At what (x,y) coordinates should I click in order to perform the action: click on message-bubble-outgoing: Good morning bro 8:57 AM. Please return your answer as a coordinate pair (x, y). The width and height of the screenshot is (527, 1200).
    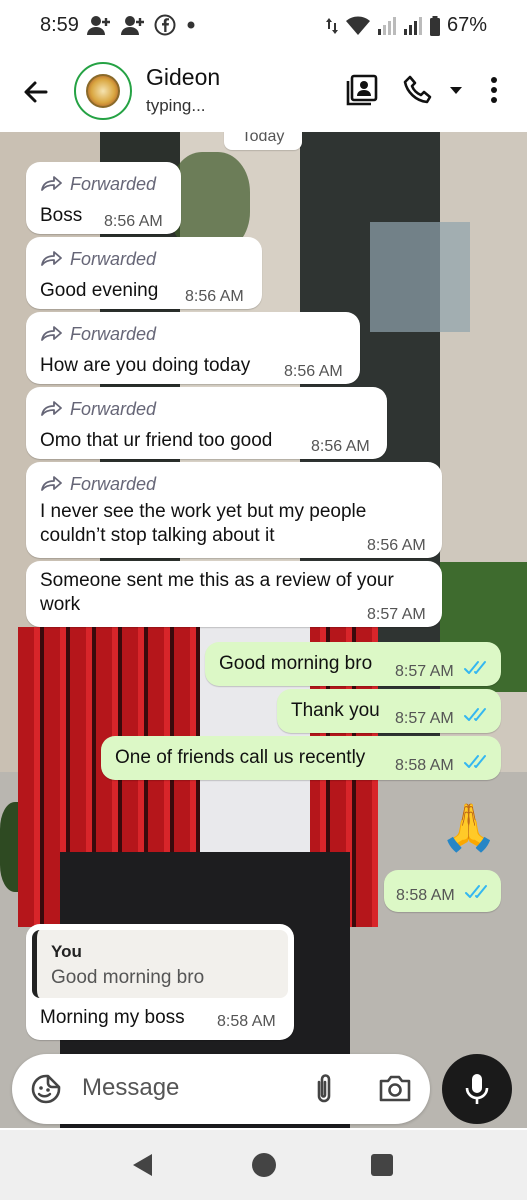
    Looking at the image, I should click on (353, 664).